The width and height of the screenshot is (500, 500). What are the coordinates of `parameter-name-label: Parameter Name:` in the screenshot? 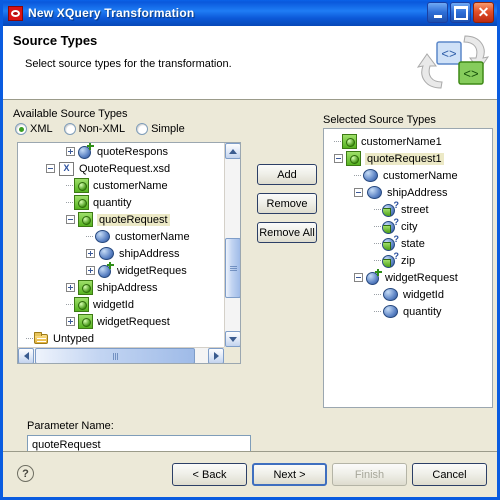 It's located at (70, 426).